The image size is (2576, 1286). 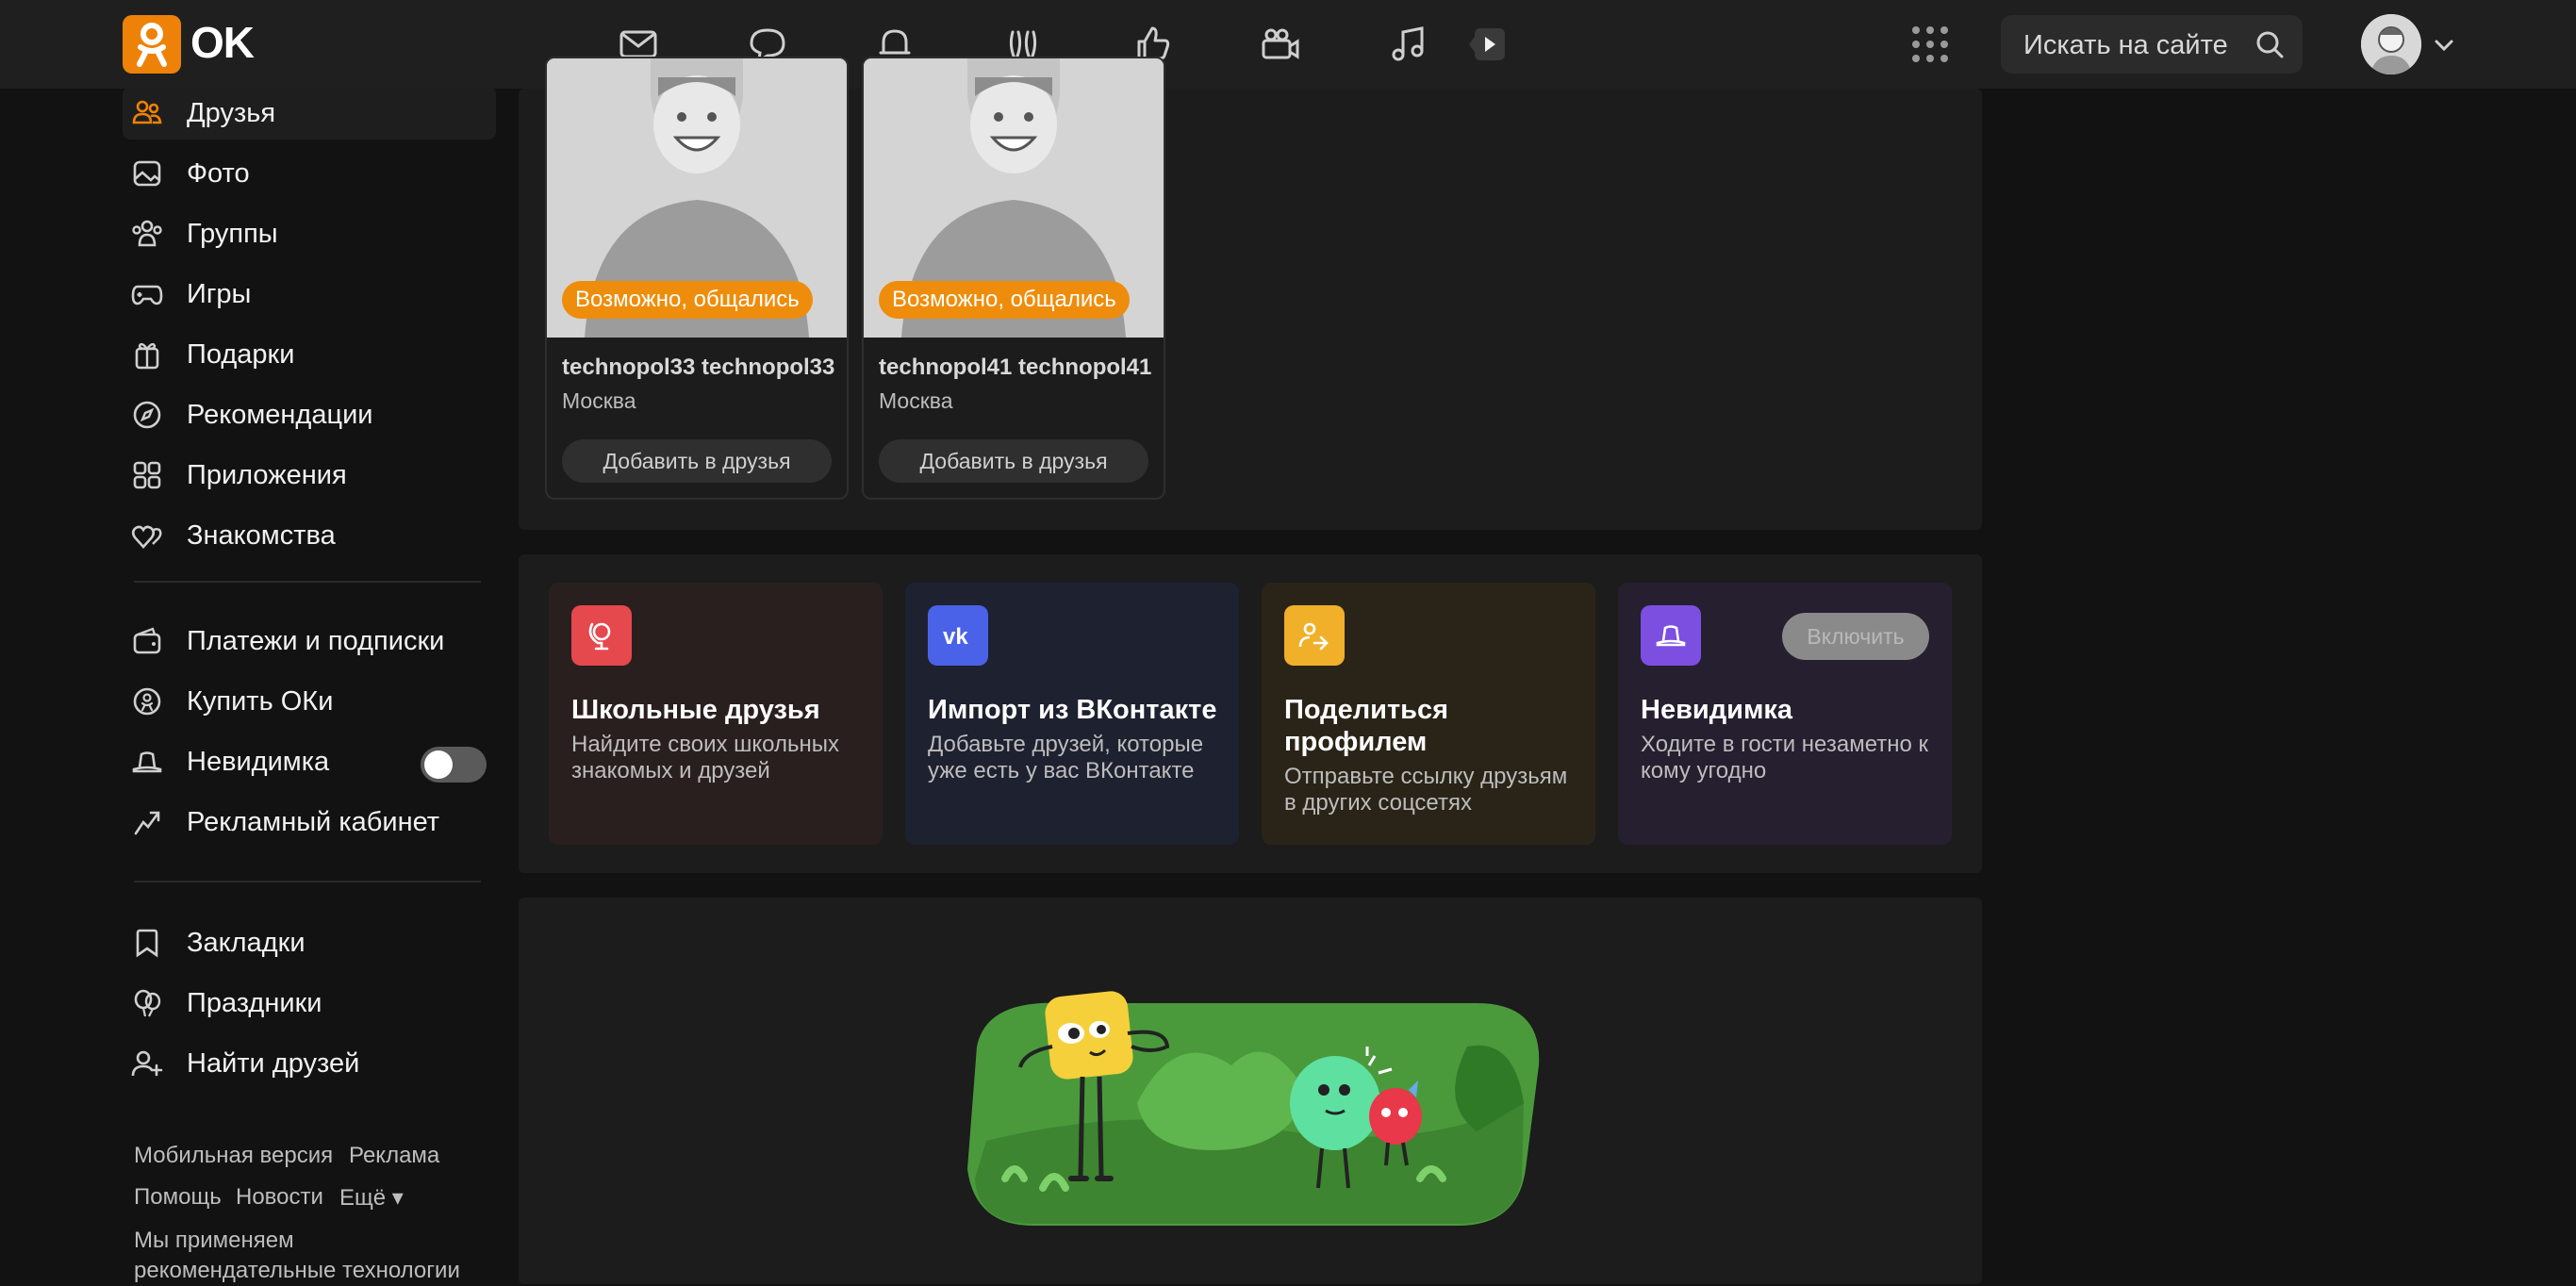 I want to click on sidebar-item-games: Игры, so click(x=309, y=295).